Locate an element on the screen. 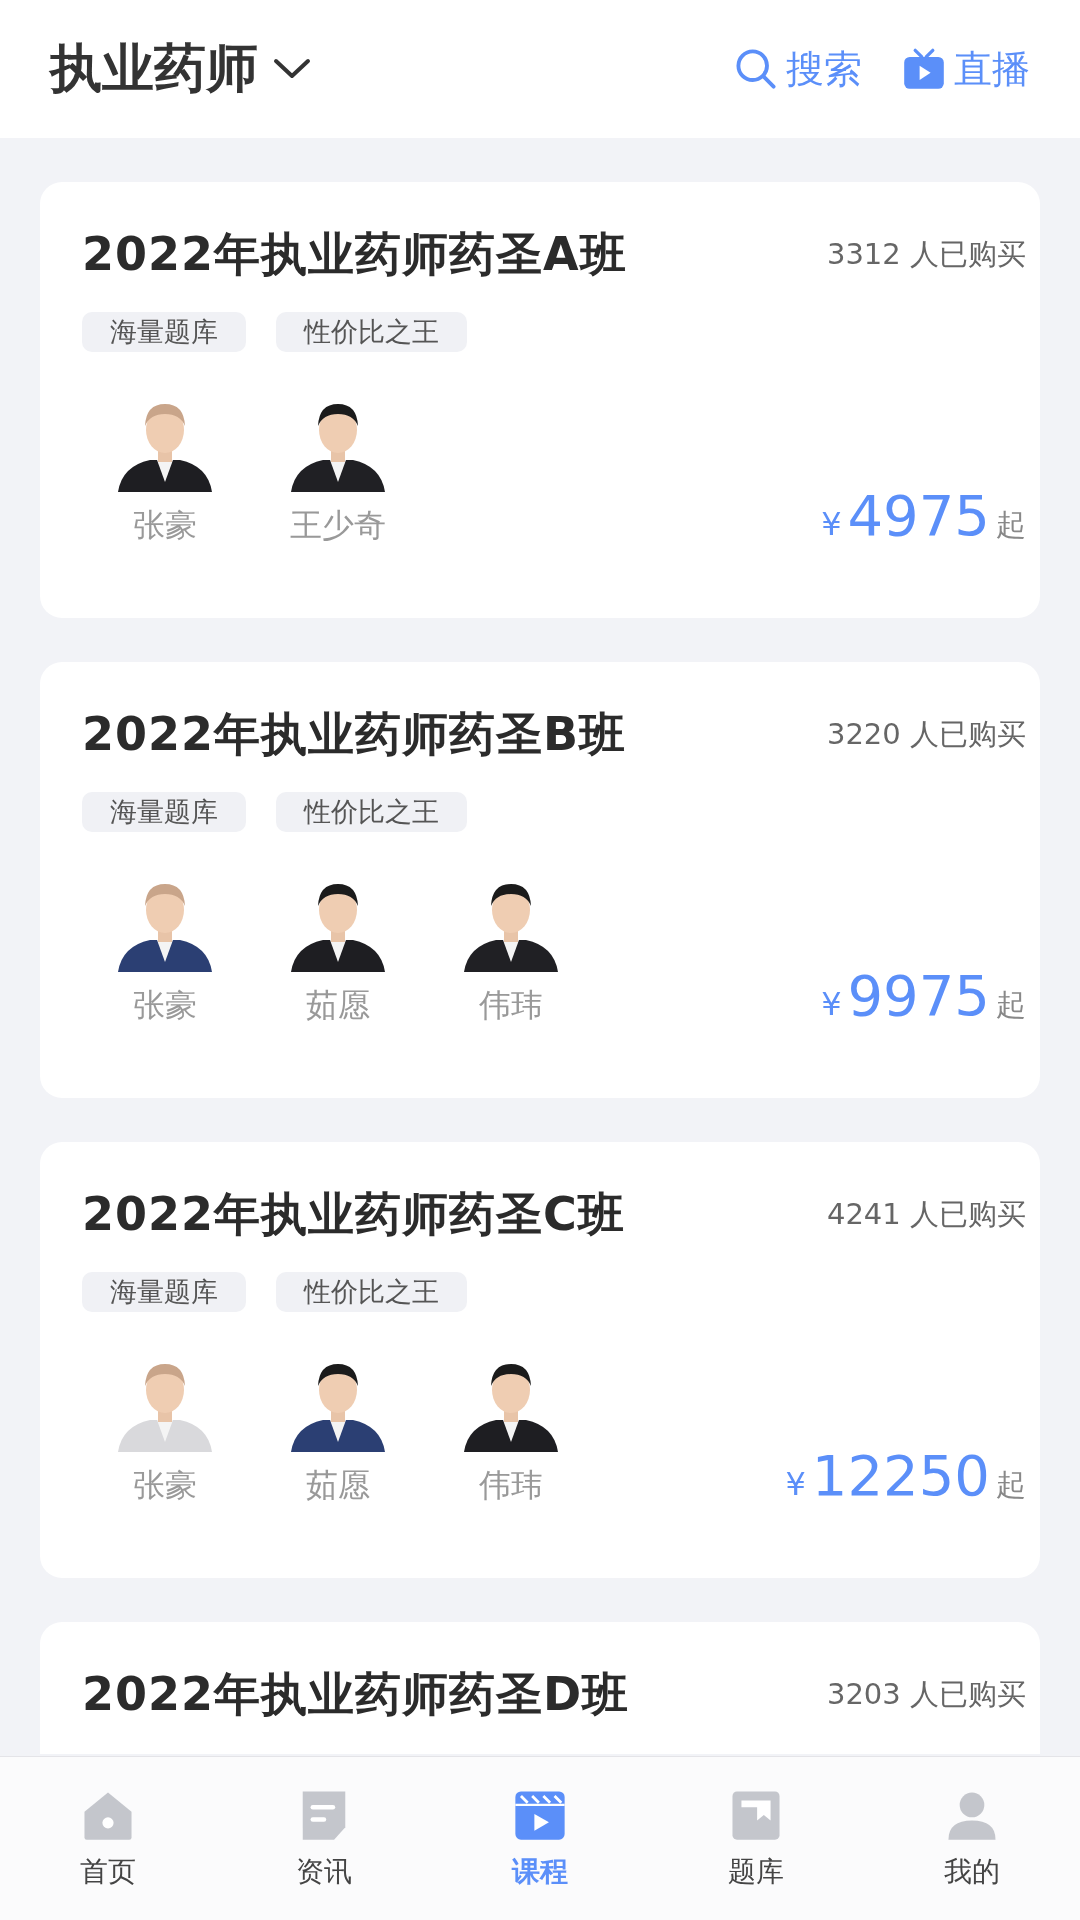 This screenshot has width=1080, height=1920. purchase-count: 3312 人已购买 is located at coordinates (926, 254).